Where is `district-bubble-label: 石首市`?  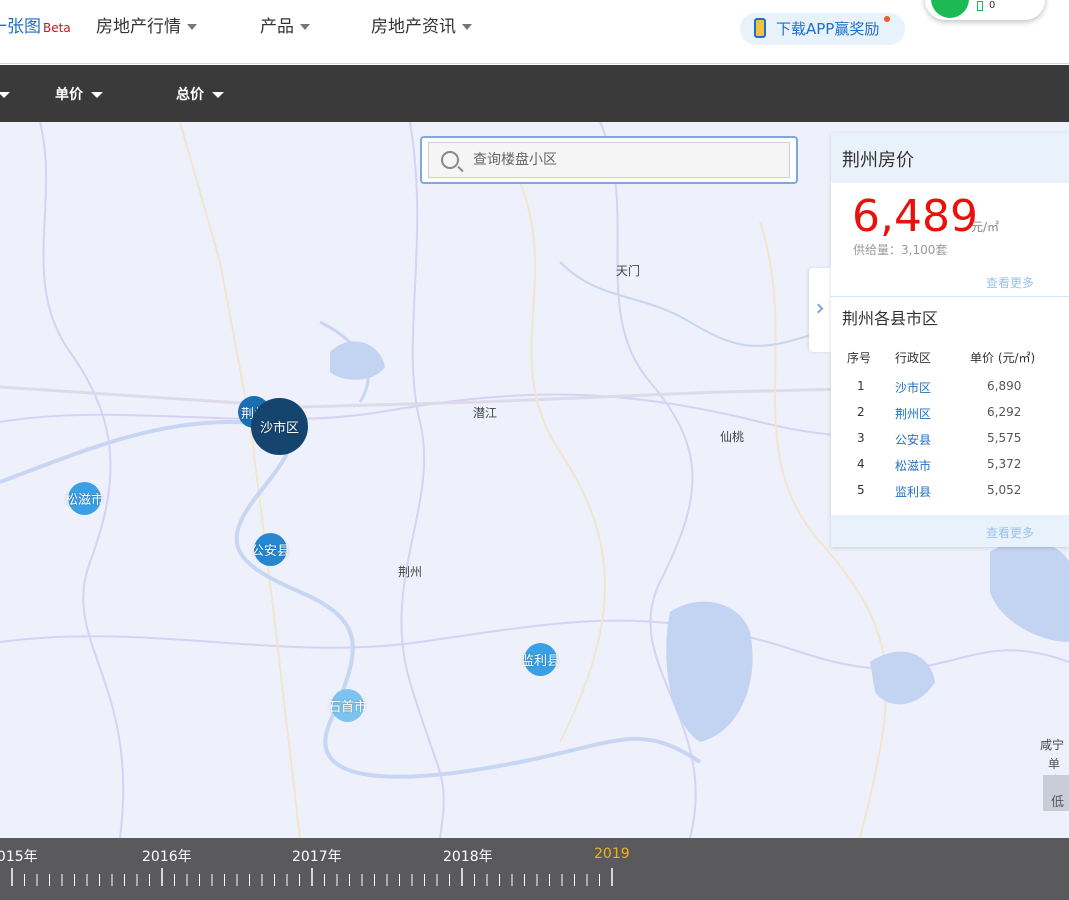 district-bubble-label: 石首市 is located at coordinates (348, 707).